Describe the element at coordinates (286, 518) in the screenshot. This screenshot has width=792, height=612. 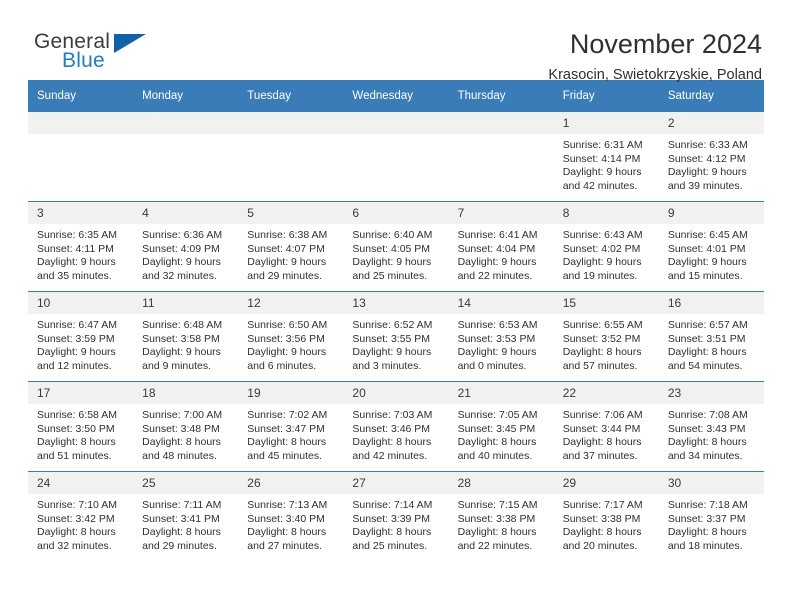
I see `sunset-time: Sunset: 3:40 PM` at that location.